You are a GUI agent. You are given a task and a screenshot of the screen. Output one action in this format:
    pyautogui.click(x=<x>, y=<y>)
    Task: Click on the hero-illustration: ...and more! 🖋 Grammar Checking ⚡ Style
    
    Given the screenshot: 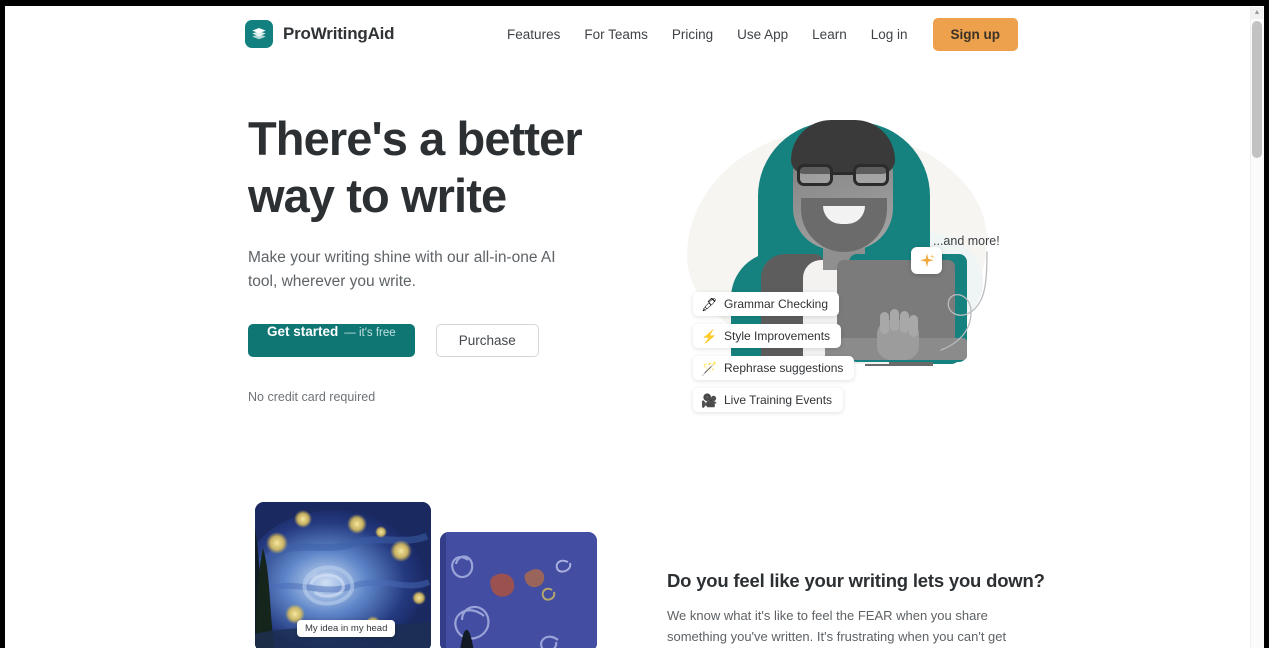 What is the action you would take?
    pyautogui.click(x=840, y=257)
    